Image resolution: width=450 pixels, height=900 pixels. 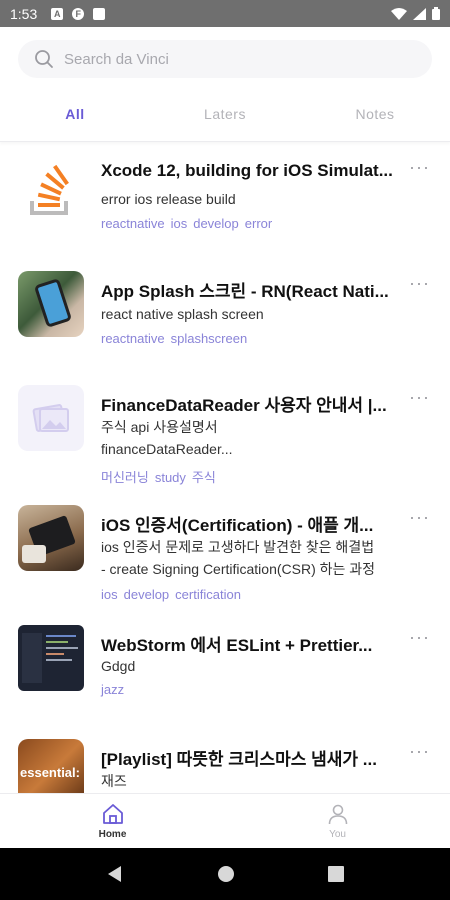 I want to click on person-icon, so click(x=337, y=814).